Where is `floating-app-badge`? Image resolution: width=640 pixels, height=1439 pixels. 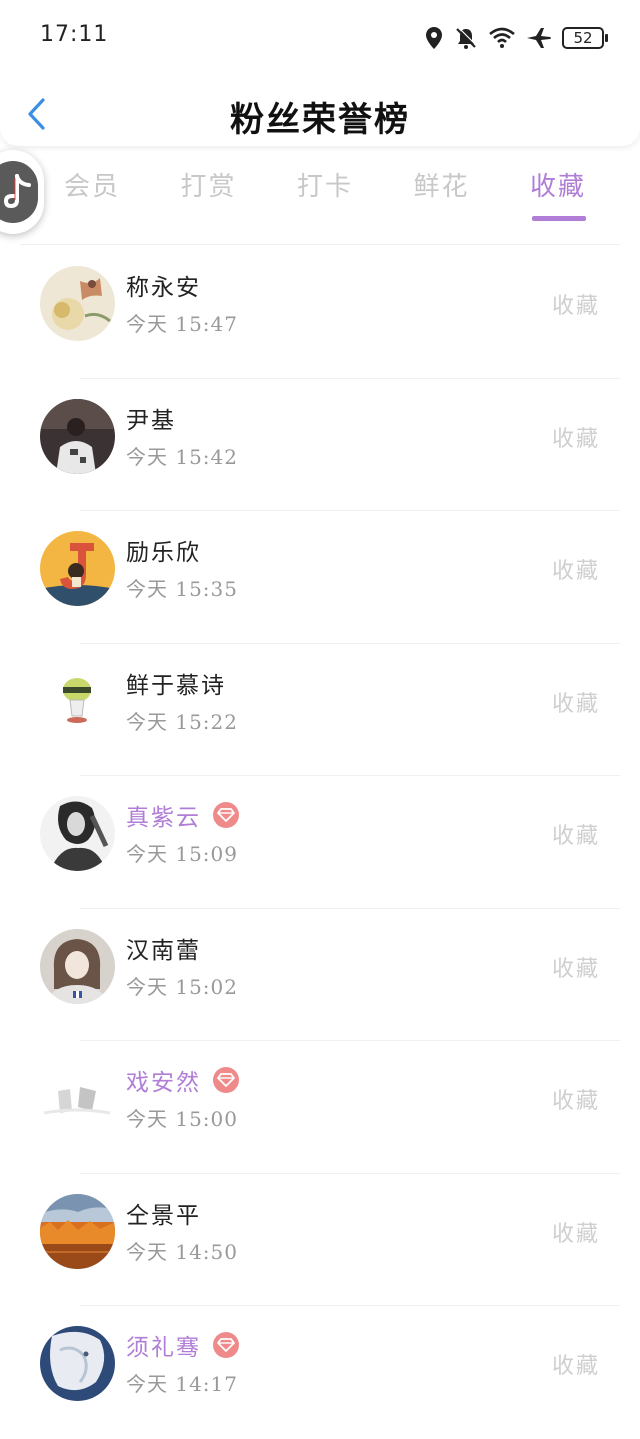
floating-app-badge is located at coordinates (22, 192).